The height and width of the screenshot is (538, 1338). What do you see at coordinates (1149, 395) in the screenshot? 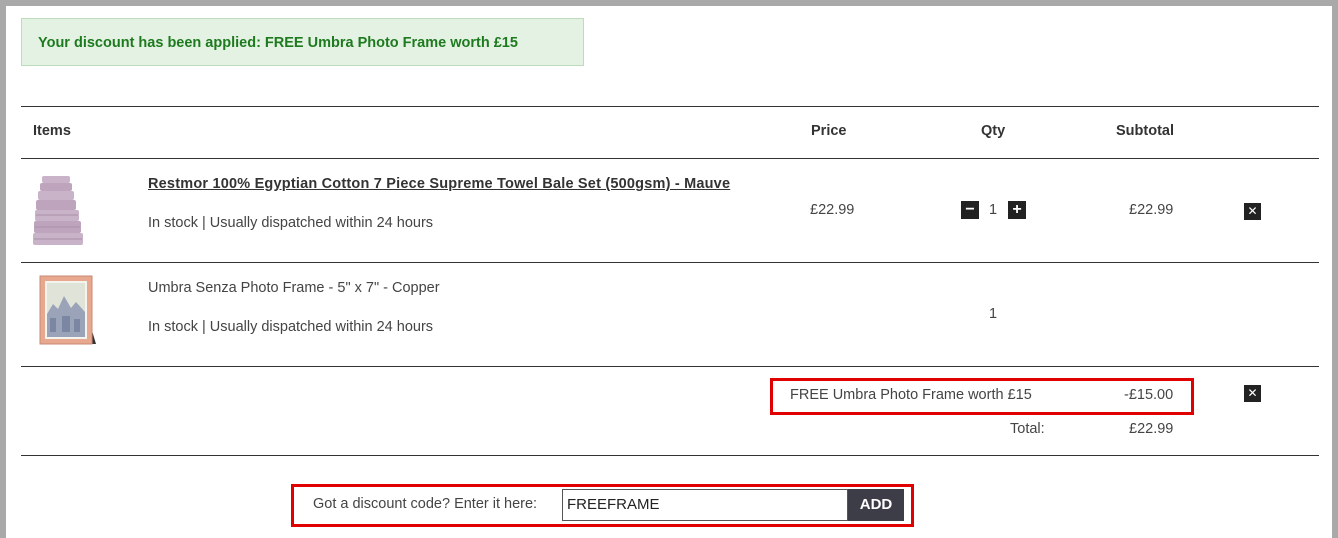
I see `discount-value: -£15.00` at bounding box center [1149, 395].